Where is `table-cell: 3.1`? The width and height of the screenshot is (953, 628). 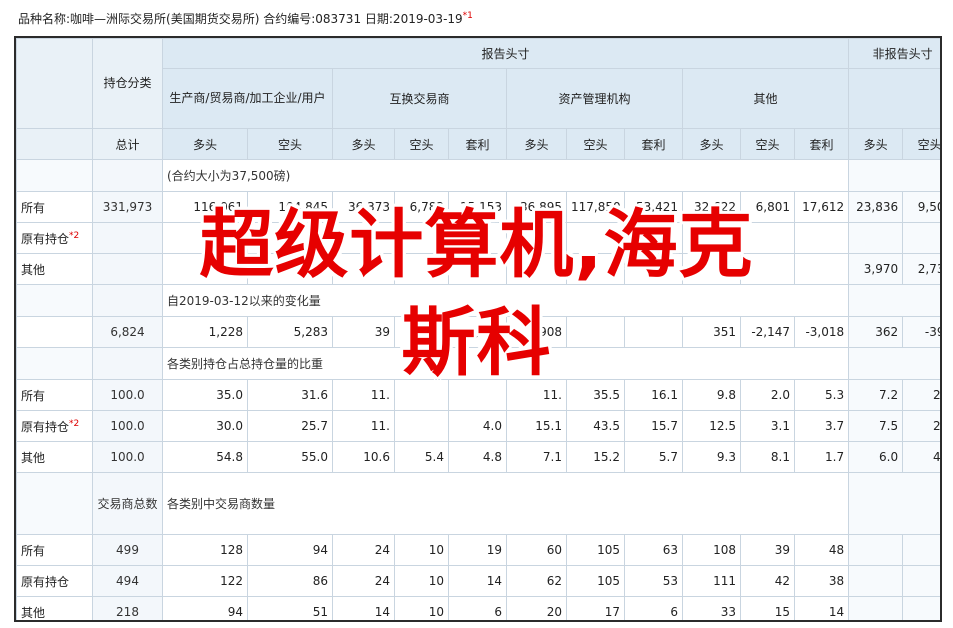
table-cell: 3.1 is located at coordinates (767, 426).